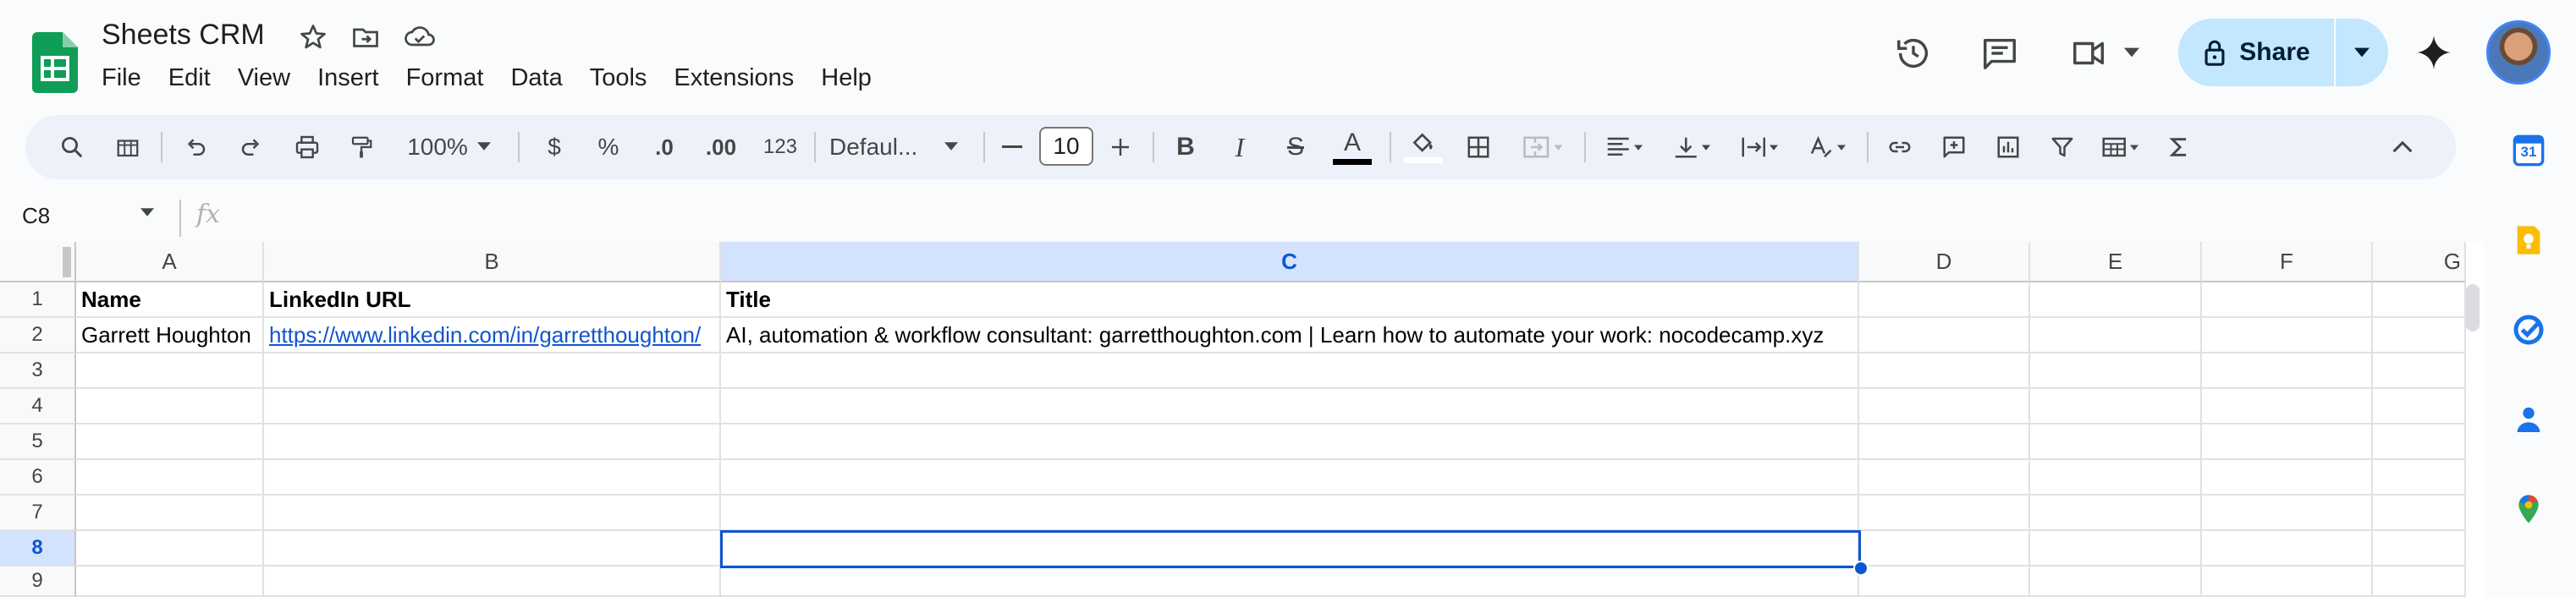 Image resolution: width=2576 pixels, height=597 pixels. I want to click on row-header-3: 3, so click(38, 371).